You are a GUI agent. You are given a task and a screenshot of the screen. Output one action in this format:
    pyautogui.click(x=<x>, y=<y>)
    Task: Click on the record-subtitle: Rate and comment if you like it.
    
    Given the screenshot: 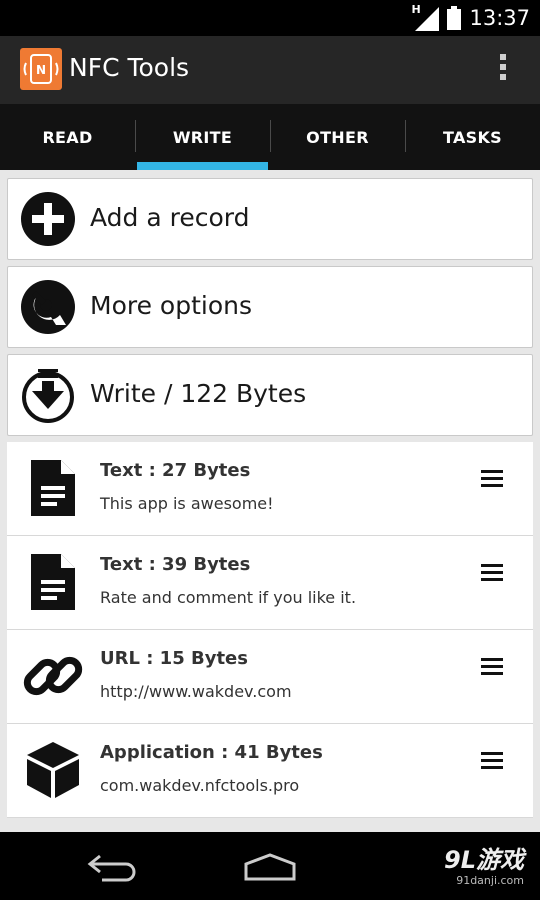 What is the action you would take?
    pyautogui.click(x=228, y=597)
    